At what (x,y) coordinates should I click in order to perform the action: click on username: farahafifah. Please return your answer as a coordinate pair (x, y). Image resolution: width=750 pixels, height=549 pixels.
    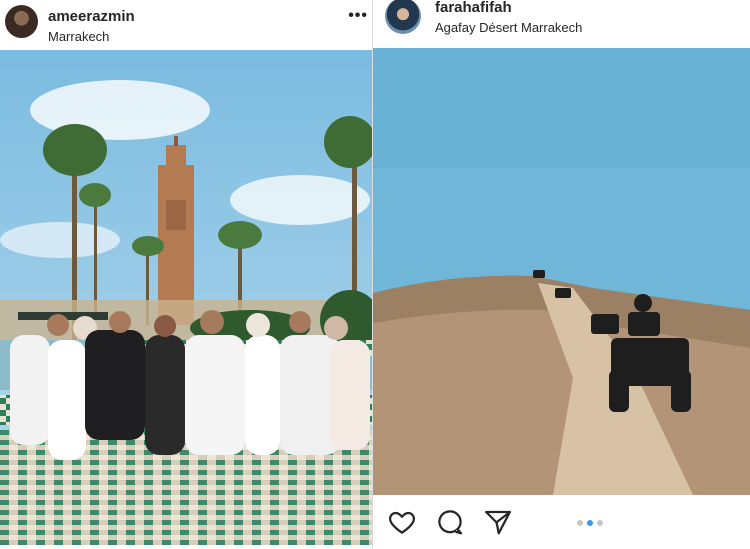
    Looking at the image, I should click on (508, 8).